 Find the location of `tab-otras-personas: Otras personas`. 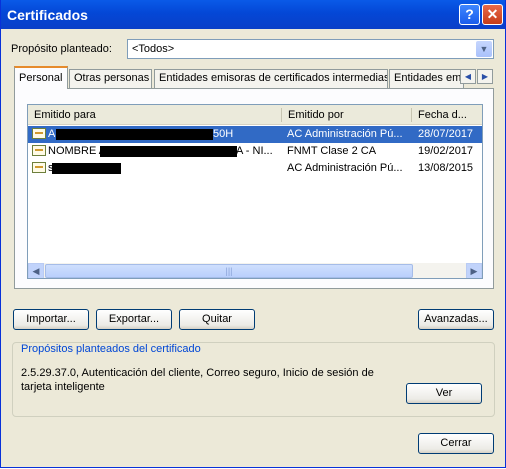

tab-otras-personas: Otras personas is located at coordinates (110, 78).